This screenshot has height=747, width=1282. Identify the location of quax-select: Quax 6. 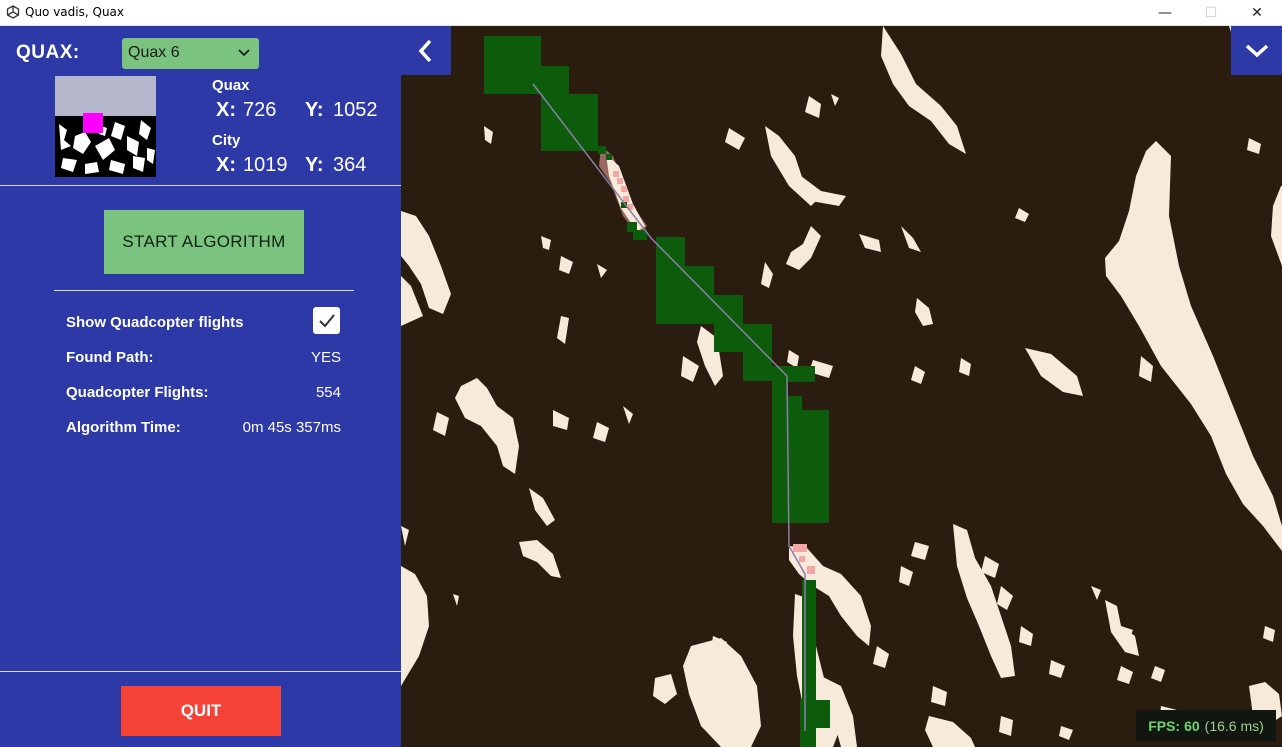
(190, 53).